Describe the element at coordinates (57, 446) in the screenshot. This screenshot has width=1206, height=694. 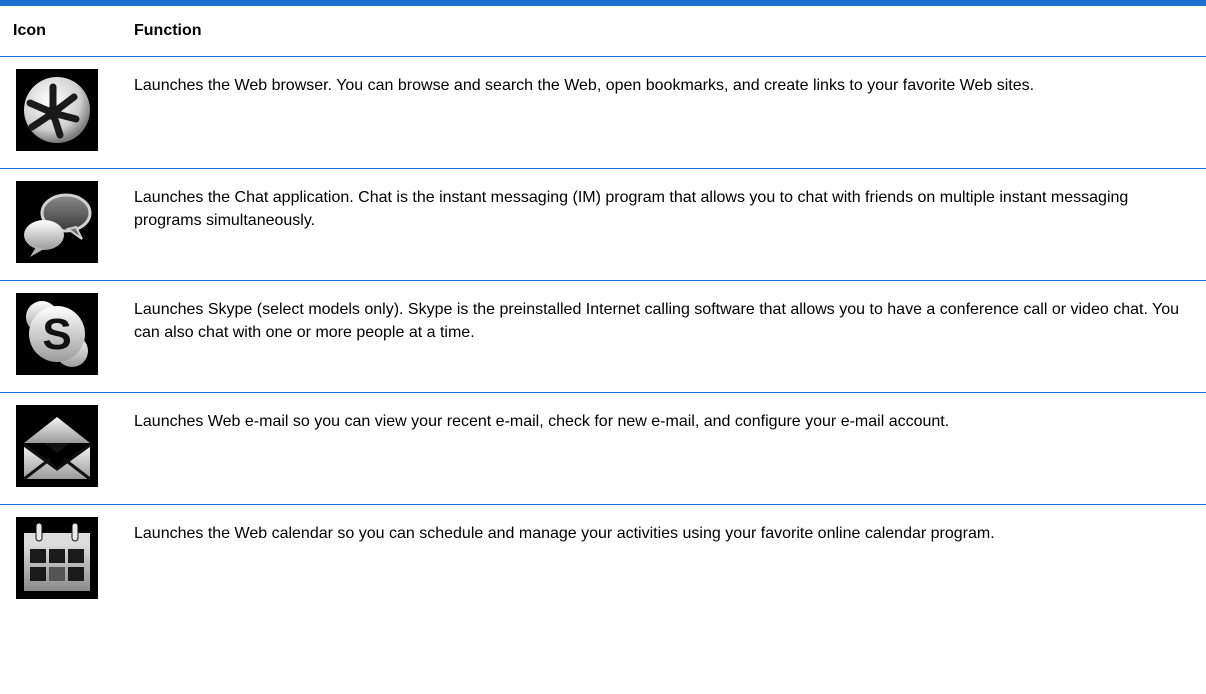
I see `email-icon` at that location.